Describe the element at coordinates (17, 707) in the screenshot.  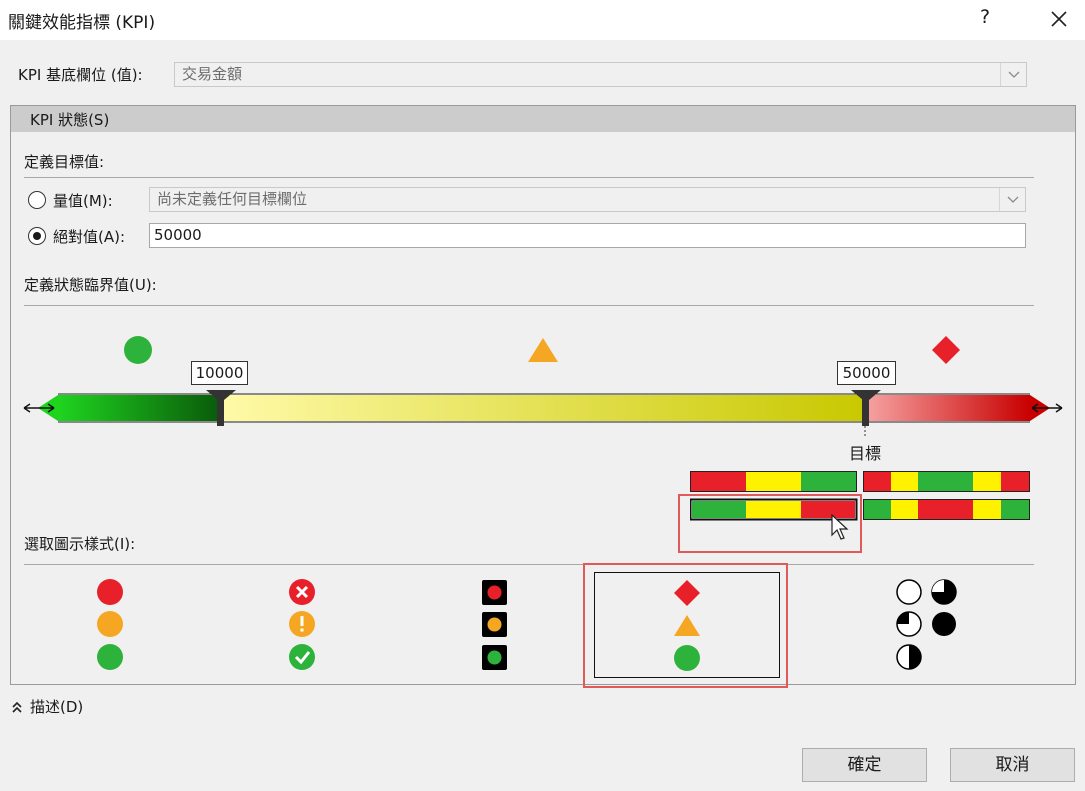
I see `double-chevron-up-icon` at that location.